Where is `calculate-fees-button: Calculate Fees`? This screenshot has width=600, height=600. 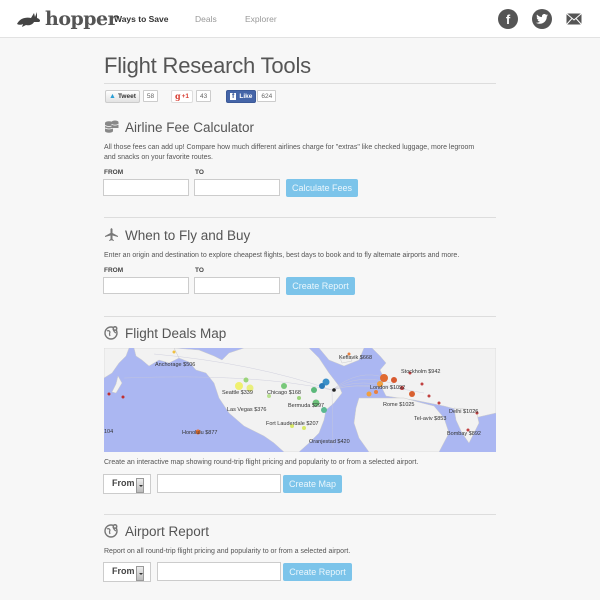 calculate-fees-button: Calculate Fees is located at coordinates (322, 188).